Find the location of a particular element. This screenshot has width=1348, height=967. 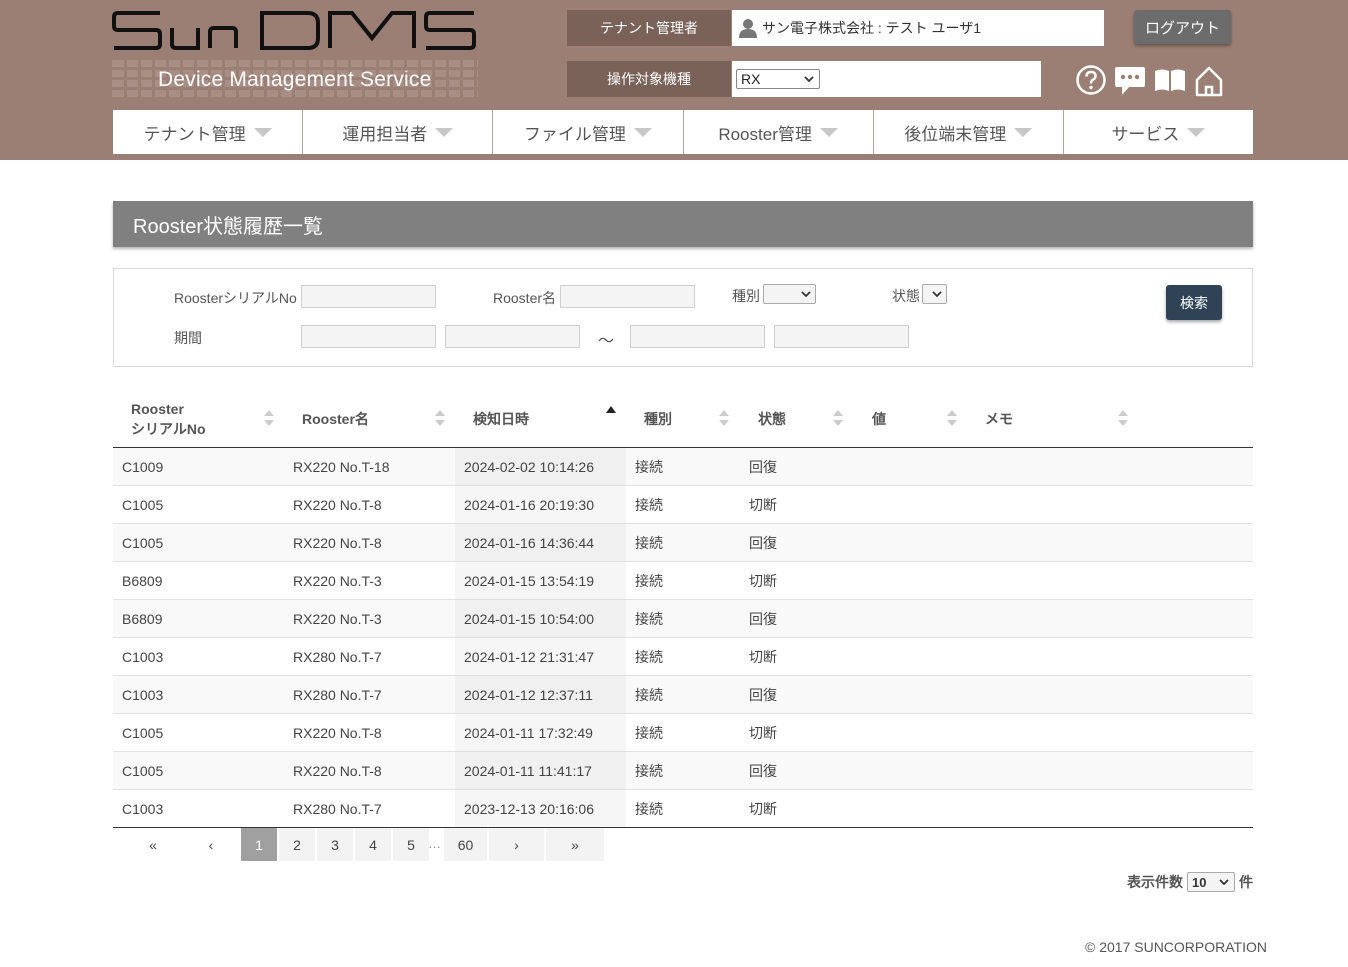

period-start-date-input is located at coordinates (368, 336).